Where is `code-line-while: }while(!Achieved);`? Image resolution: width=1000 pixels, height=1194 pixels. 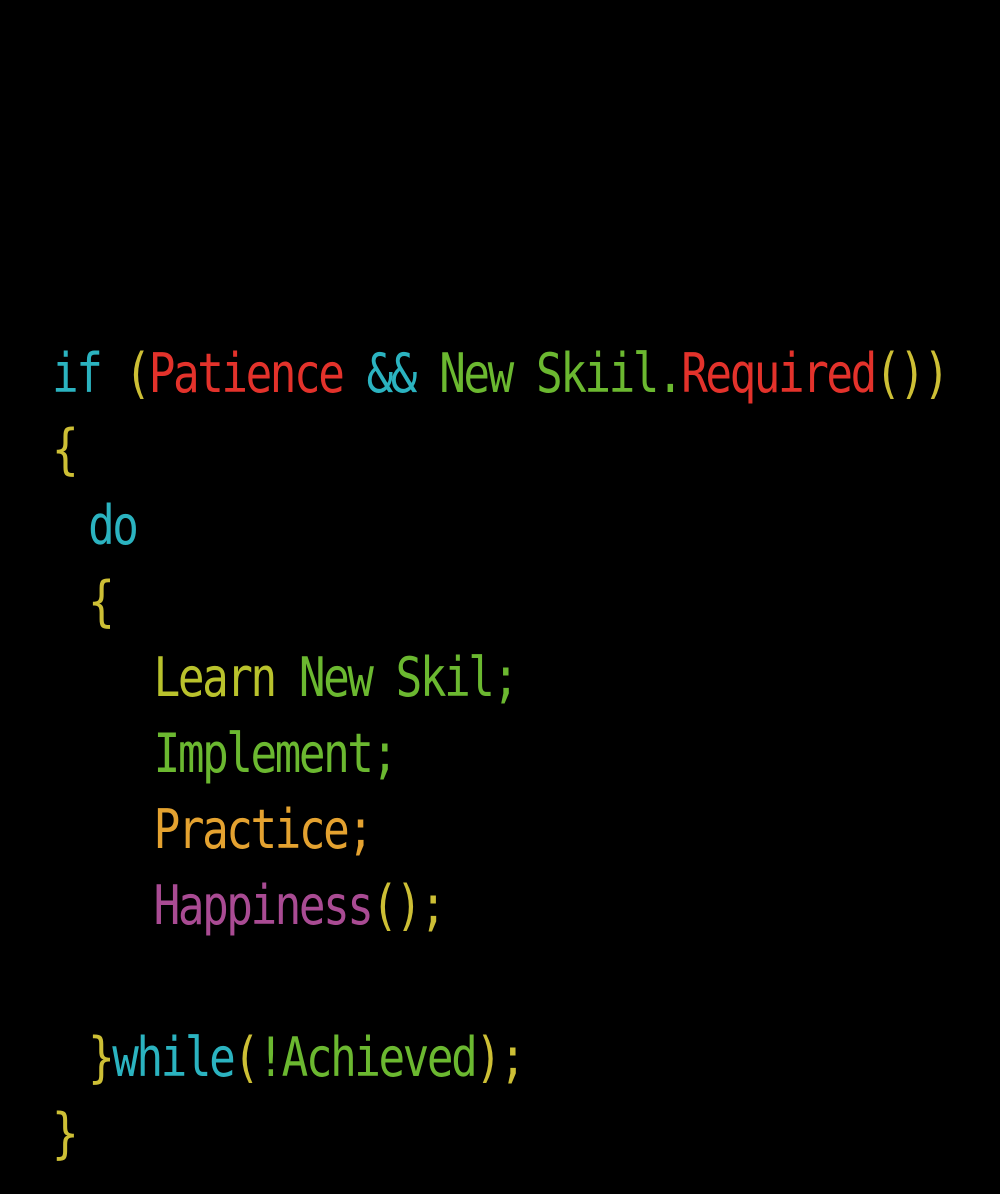 code-line-while: }while(!Achieved); is located at coordinates (433, 1058).